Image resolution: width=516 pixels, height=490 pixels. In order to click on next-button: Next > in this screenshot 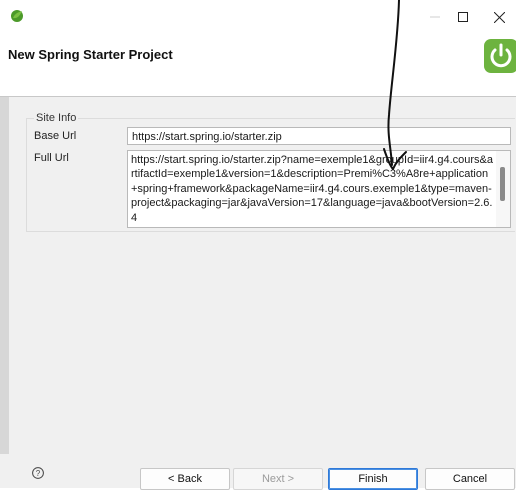, I will do `click(278, 479)`.